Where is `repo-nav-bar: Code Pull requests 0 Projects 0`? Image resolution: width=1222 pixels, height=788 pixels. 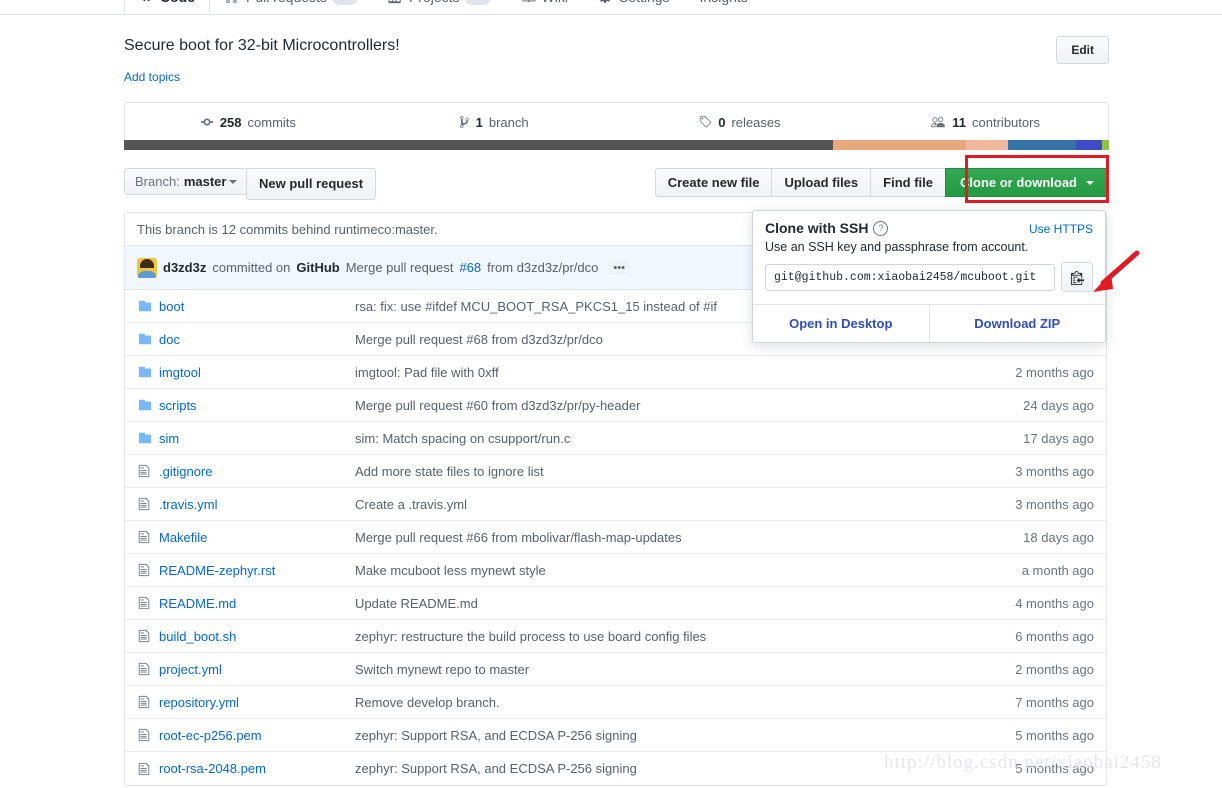 repo-nav-bar: Code Pull requests 0 Projects 0 is located at coordinates (611, 7).